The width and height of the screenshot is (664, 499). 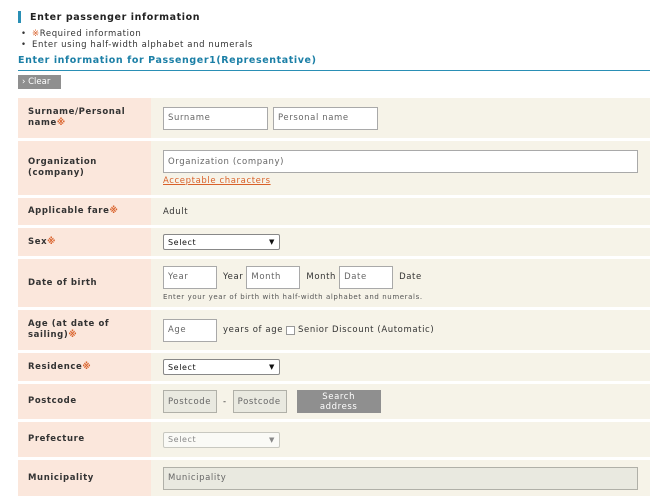 What do you see at coordinates (400, 161) in the screenshot?
I see `organization-input` at bounding box center [400, 161].